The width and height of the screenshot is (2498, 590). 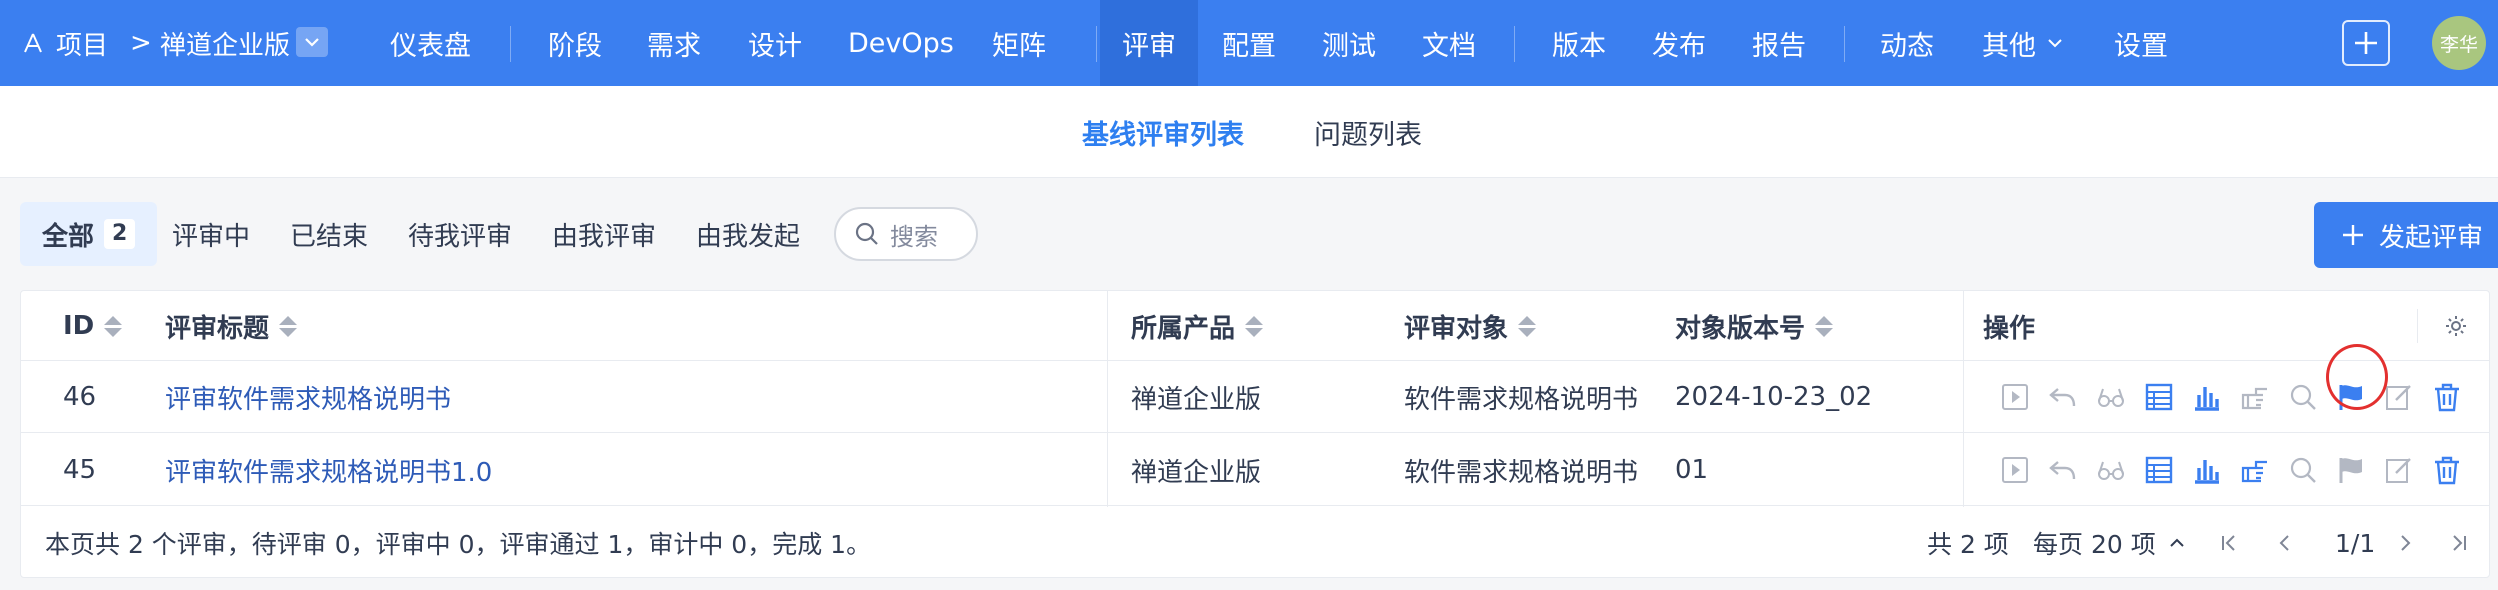 I want to click on filter-tab-all: 全部 2, so click(x=89, y=234).